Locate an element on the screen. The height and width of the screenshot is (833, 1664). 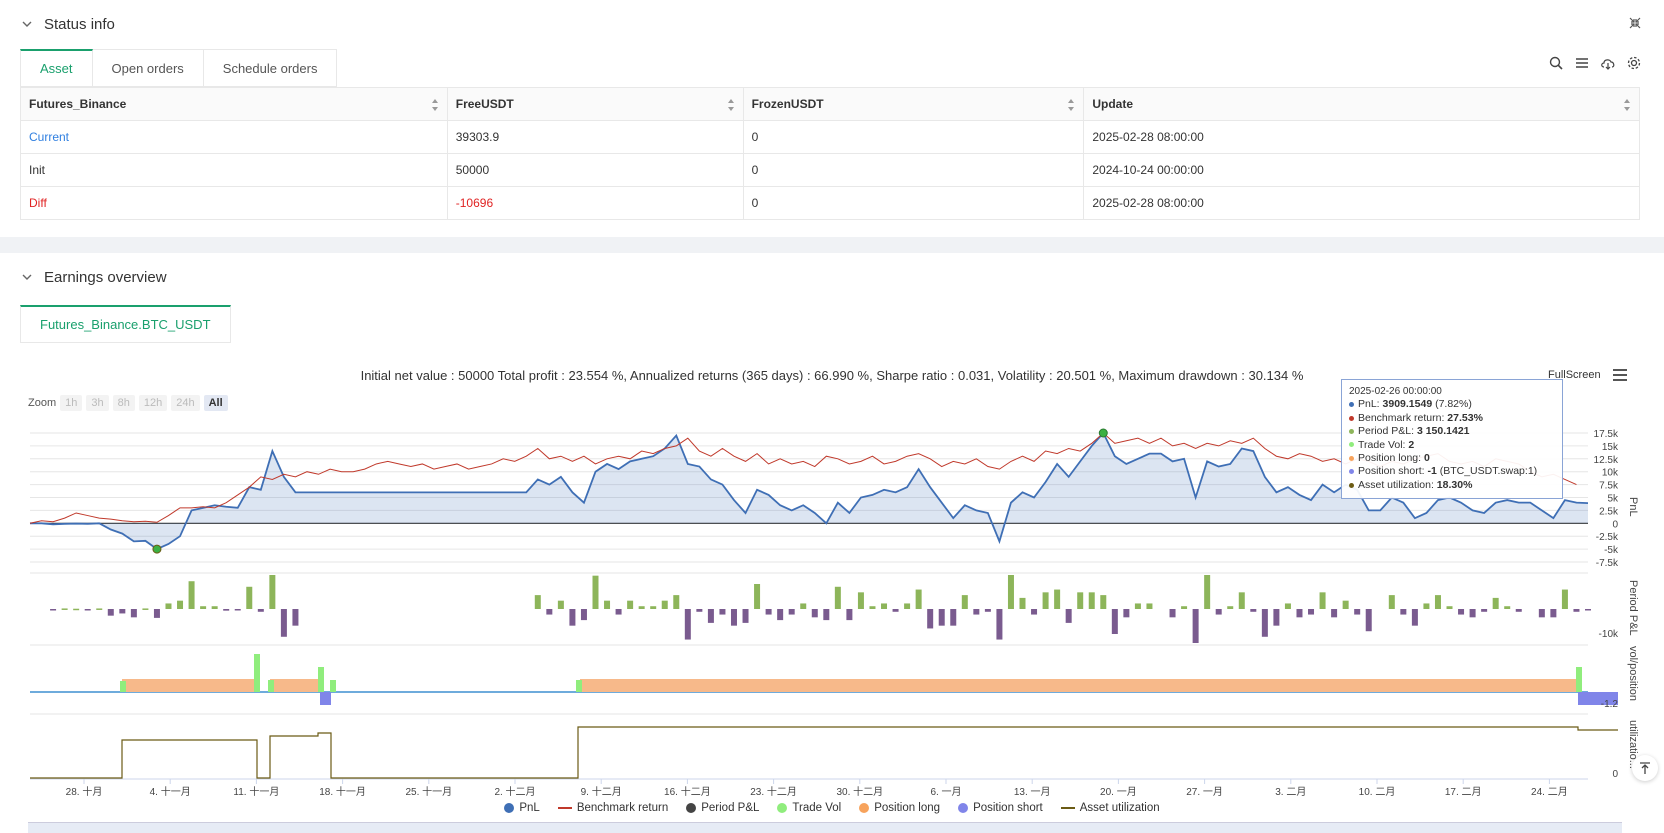
asset-utilization-line is located at coordinates (824, 752).